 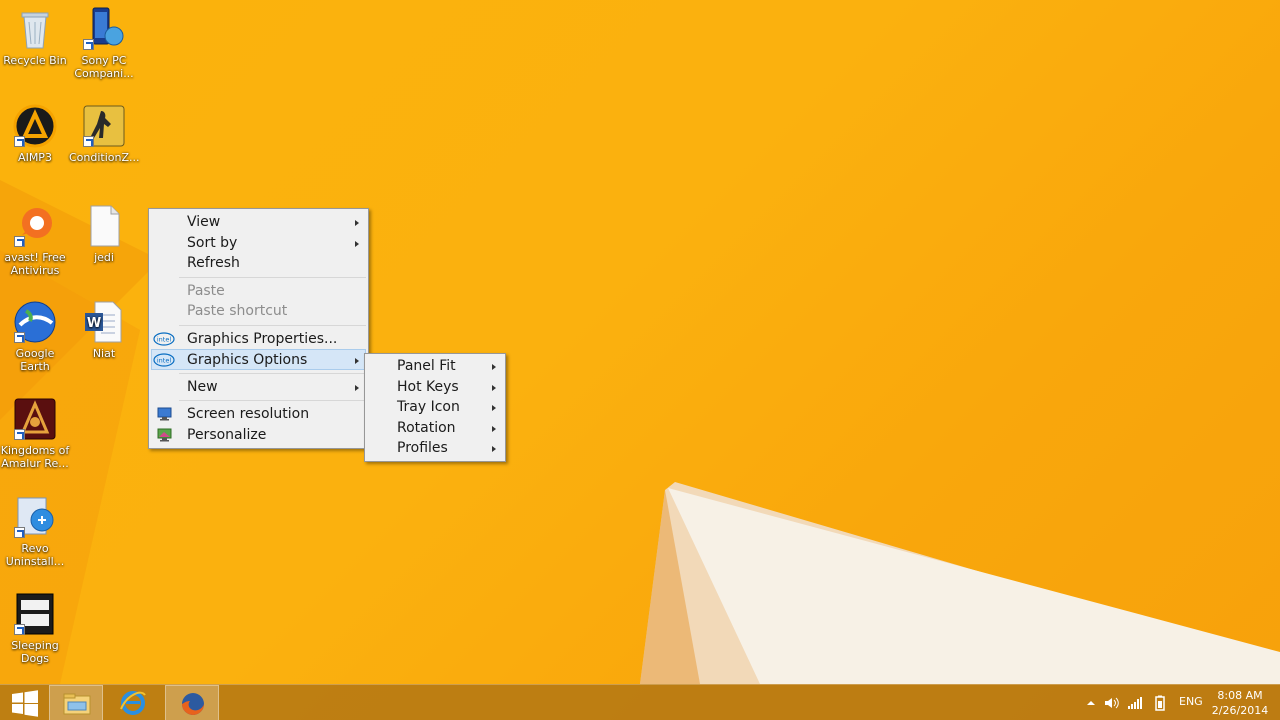 What do you see at coordinates (94, 323) in the screenshot?
I see `svg-text: W` at bounding box center [94, 323].